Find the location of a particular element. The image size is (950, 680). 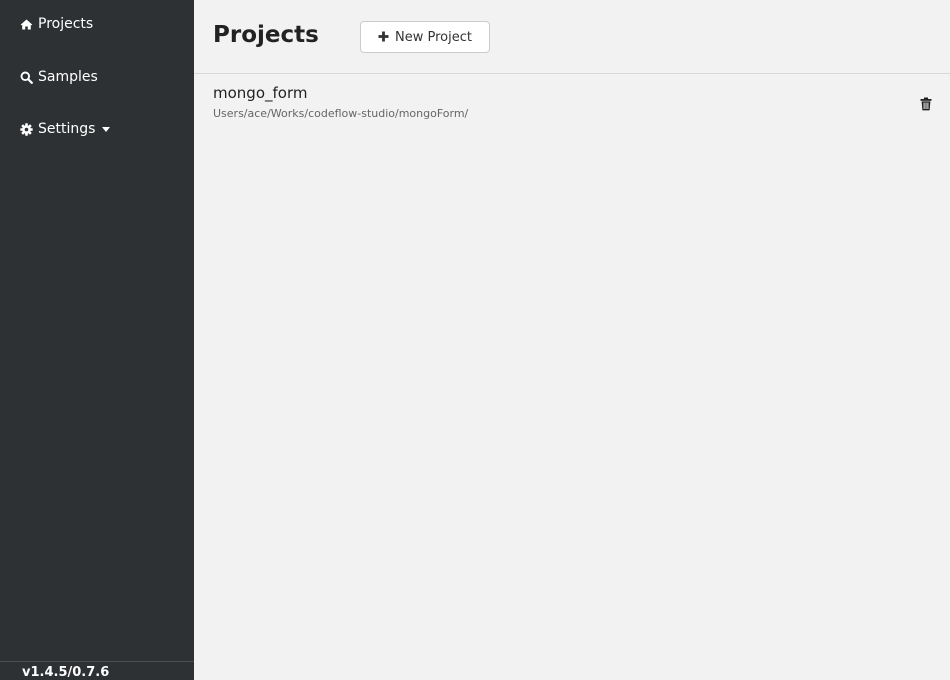

sidebar-item-settings: Settings is located at coordinates (65, 129).